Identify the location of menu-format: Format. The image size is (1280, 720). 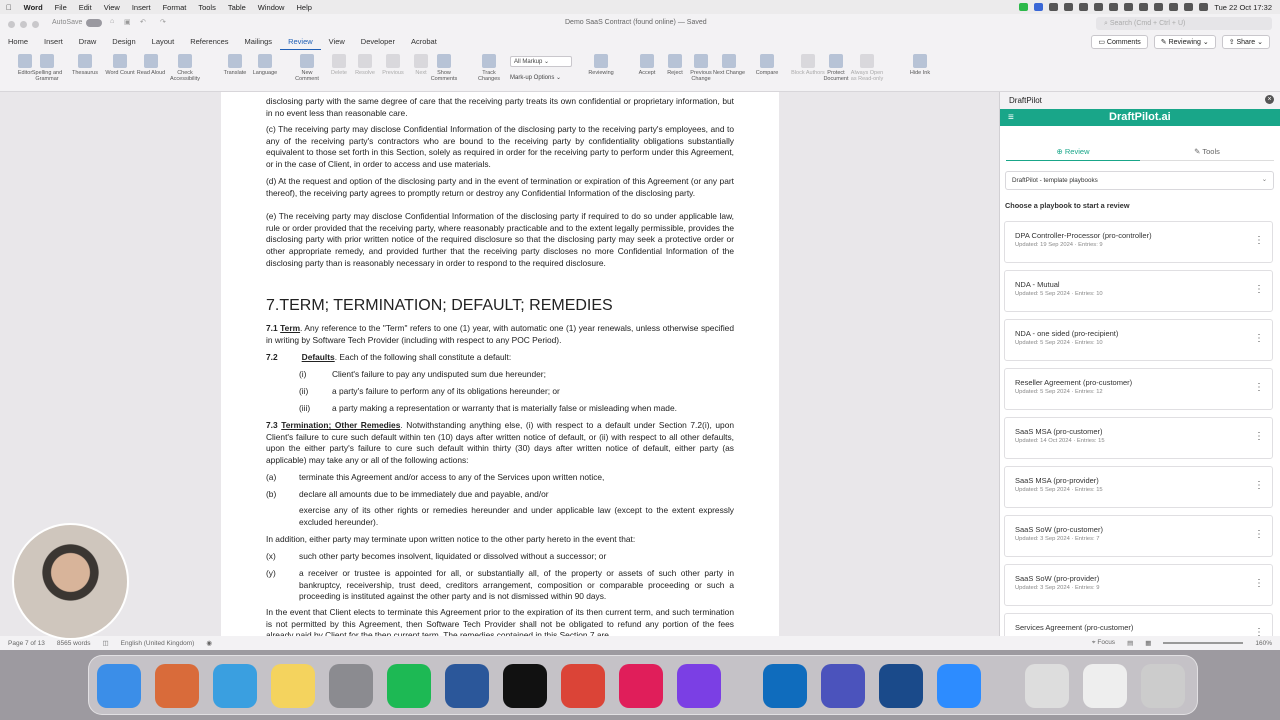
(175, 7).